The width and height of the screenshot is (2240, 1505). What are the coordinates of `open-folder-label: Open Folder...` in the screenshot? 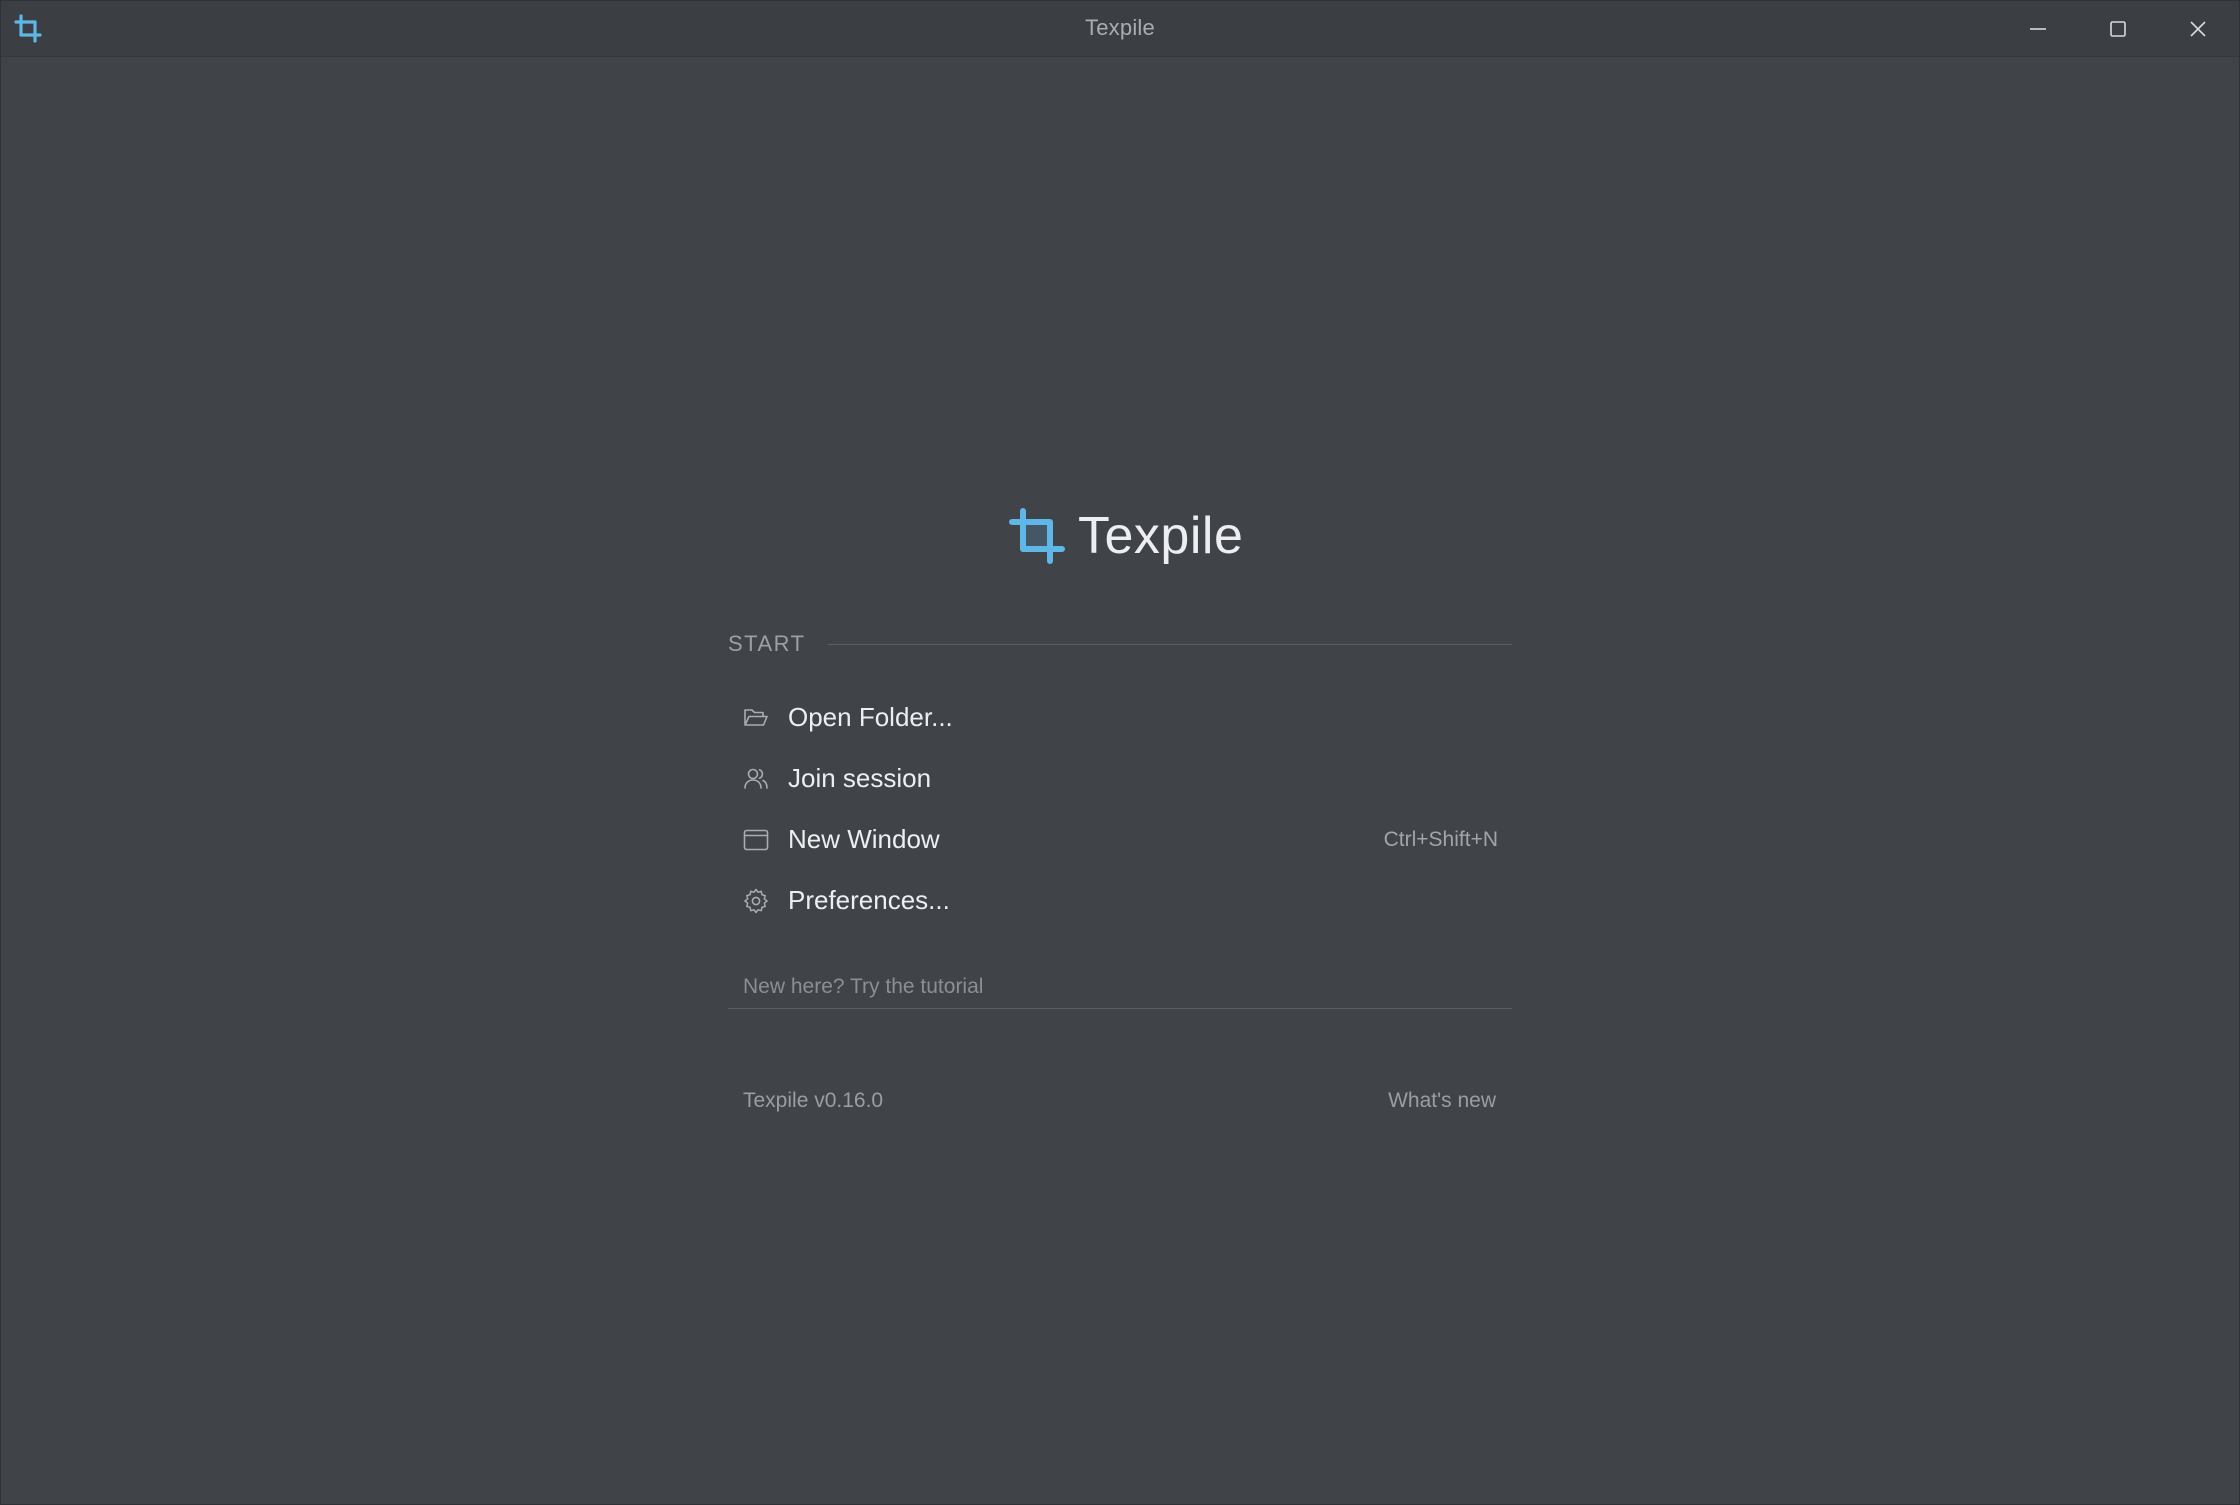 It's located at (870, 717).